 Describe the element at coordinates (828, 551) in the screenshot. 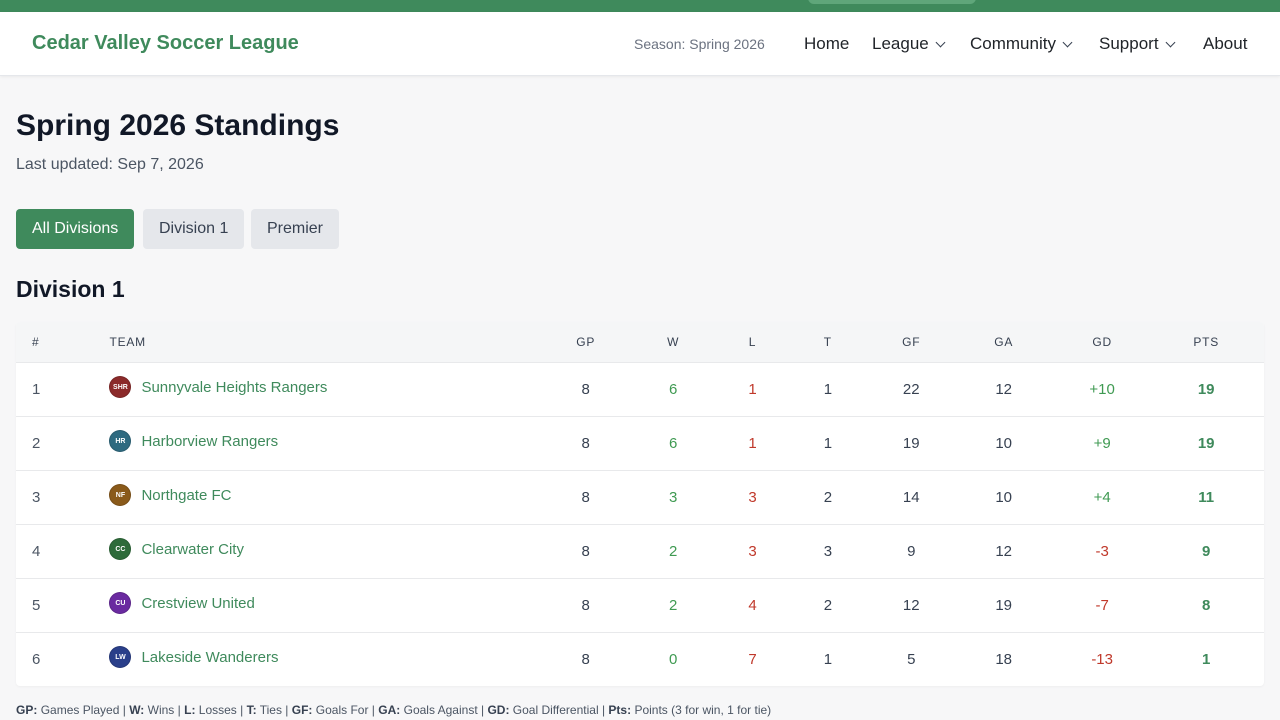

I see `t-cell: 3` at that location.